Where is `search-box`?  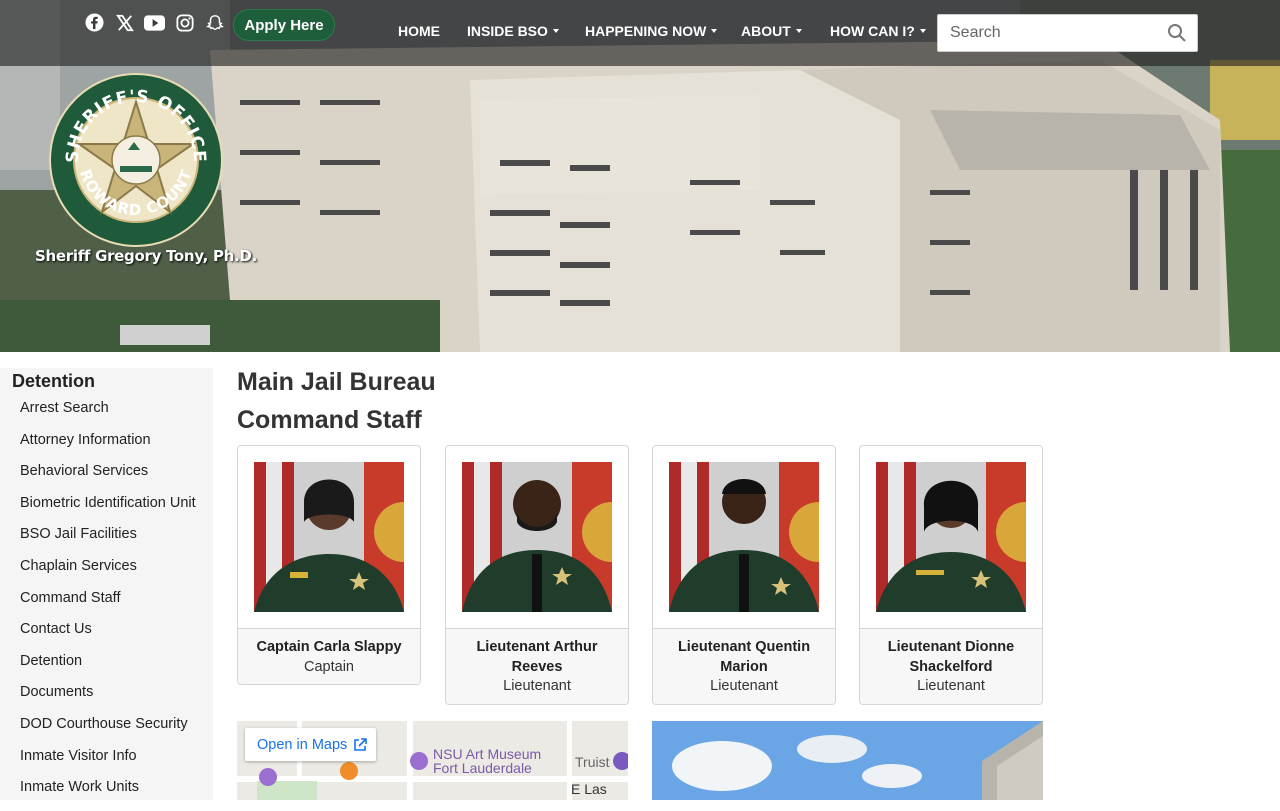
search-box is located at coordinates (1067, 33).